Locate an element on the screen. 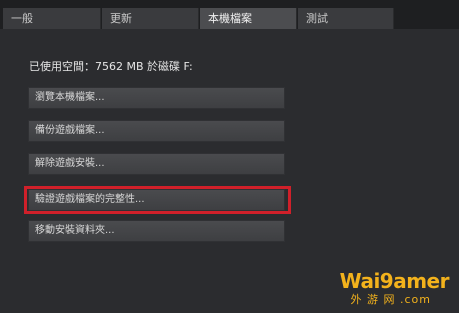  tab-bar: 一般 更新 本機檔案 測試 is located at coordinates (229, 14).